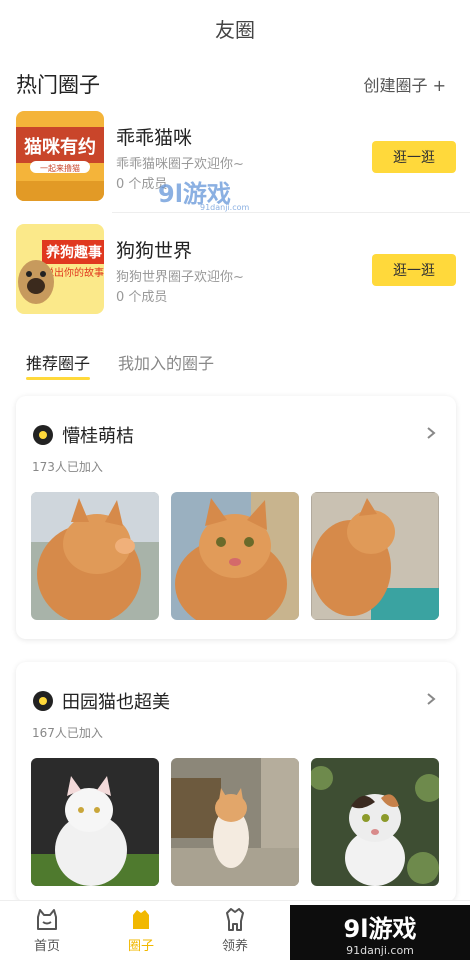 The image size is (470, 960). Describe the element at coordinates (73, 252) in the screenshot. I see `thumb-text: 养狗趣事` at that location.